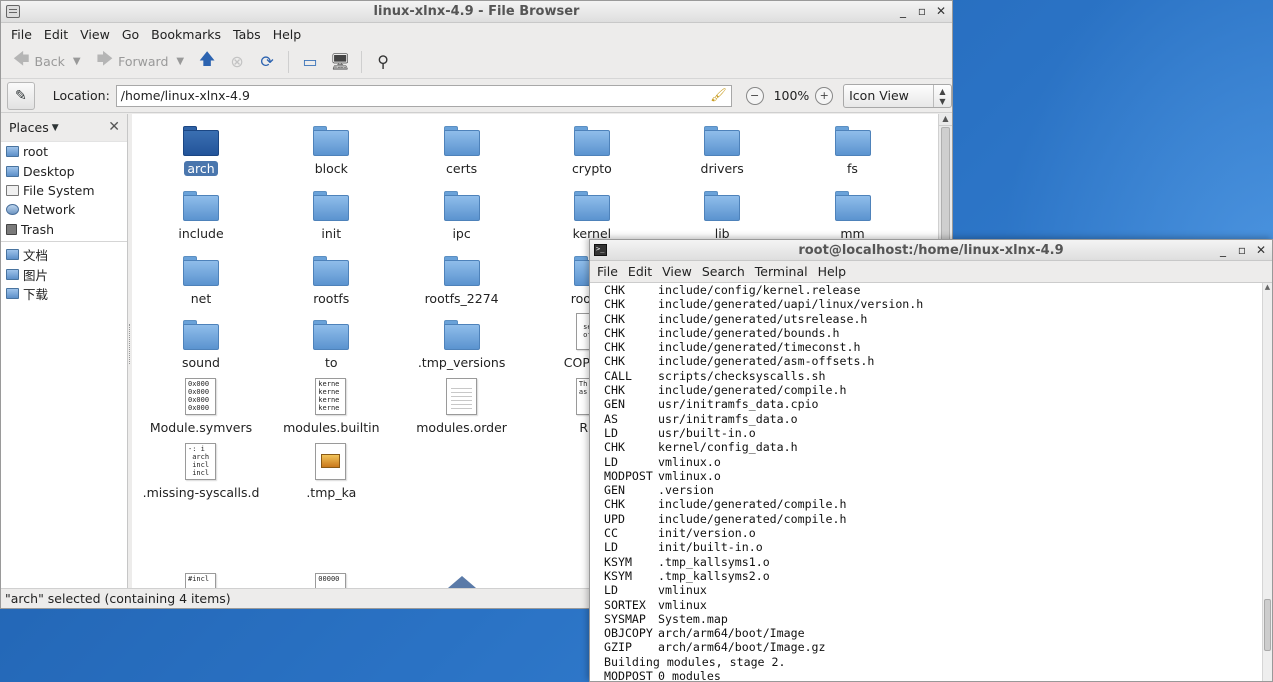  What do you see at coordinates (462, 211) in the screenshot?
I see `folder-item: ipc` at bounding box center [462, 211].